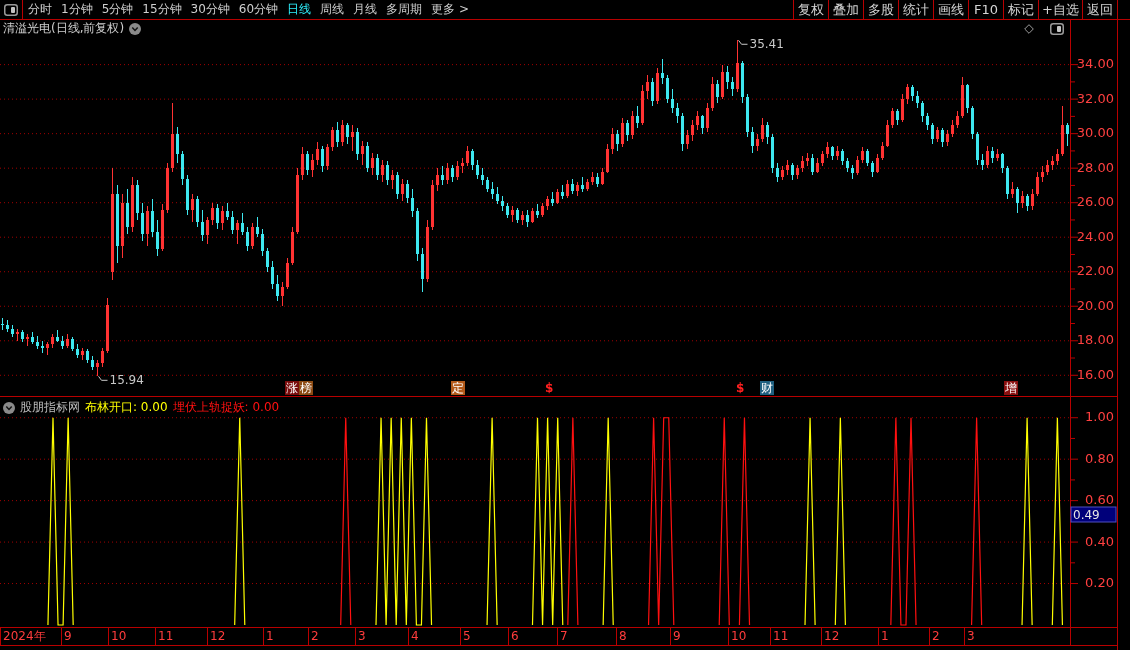  What do you see at coordinates (404, 9) in the screenshot?
I see `period-tab: 多周期` at bounding box center [404, 9].